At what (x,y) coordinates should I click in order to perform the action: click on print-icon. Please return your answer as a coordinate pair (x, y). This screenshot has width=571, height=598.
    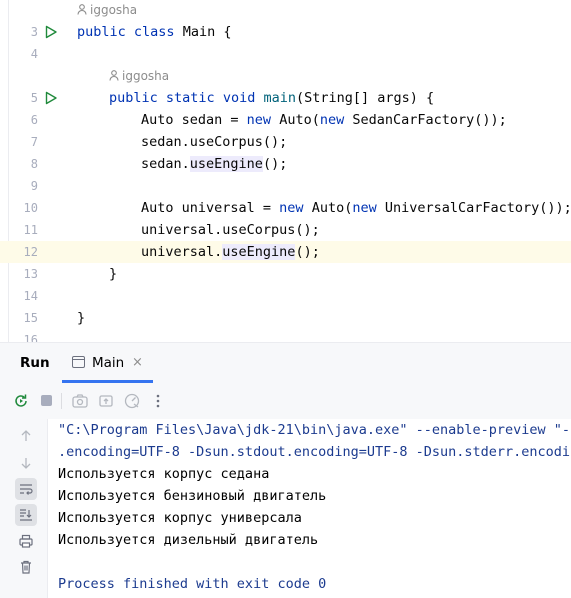
    Looking at the image, I should click on (26, 541).